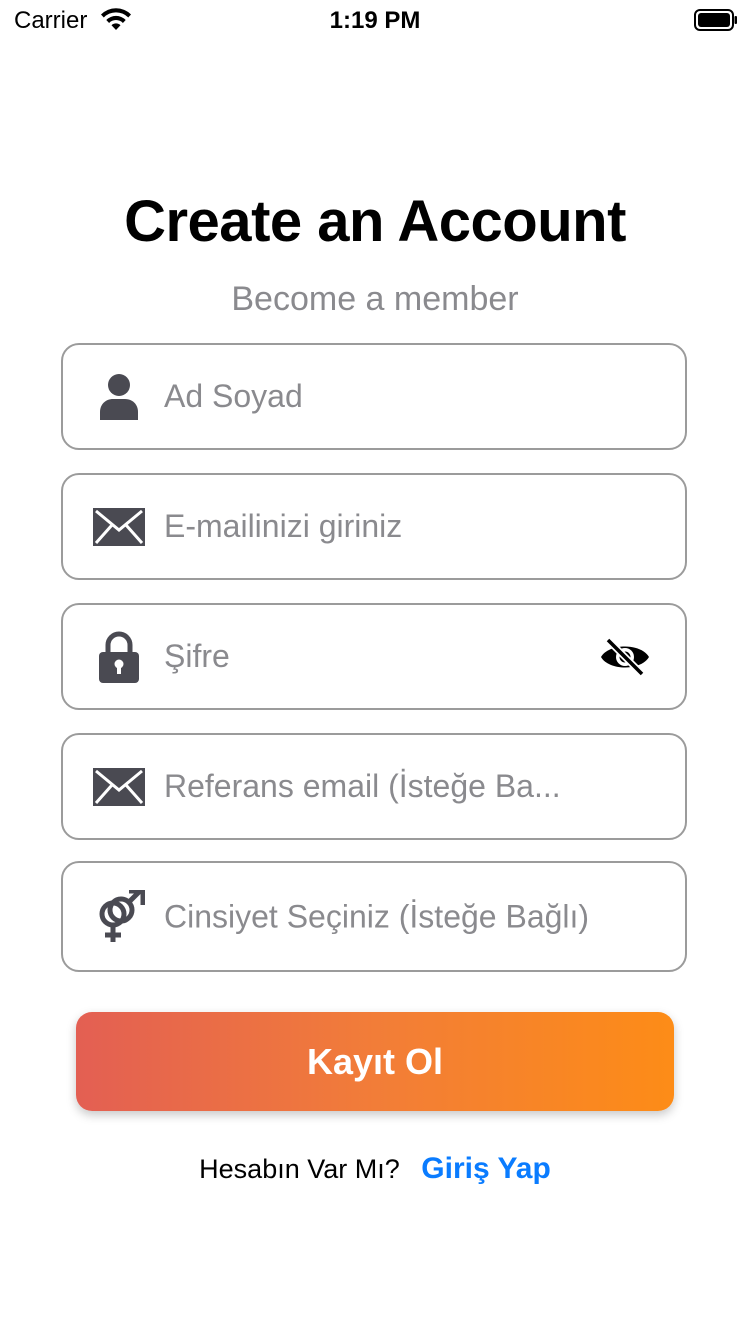 The width and height of the screenshot is (750, 1334). I want to click on register-button: Kayıt Ol, so click(375, 1061).